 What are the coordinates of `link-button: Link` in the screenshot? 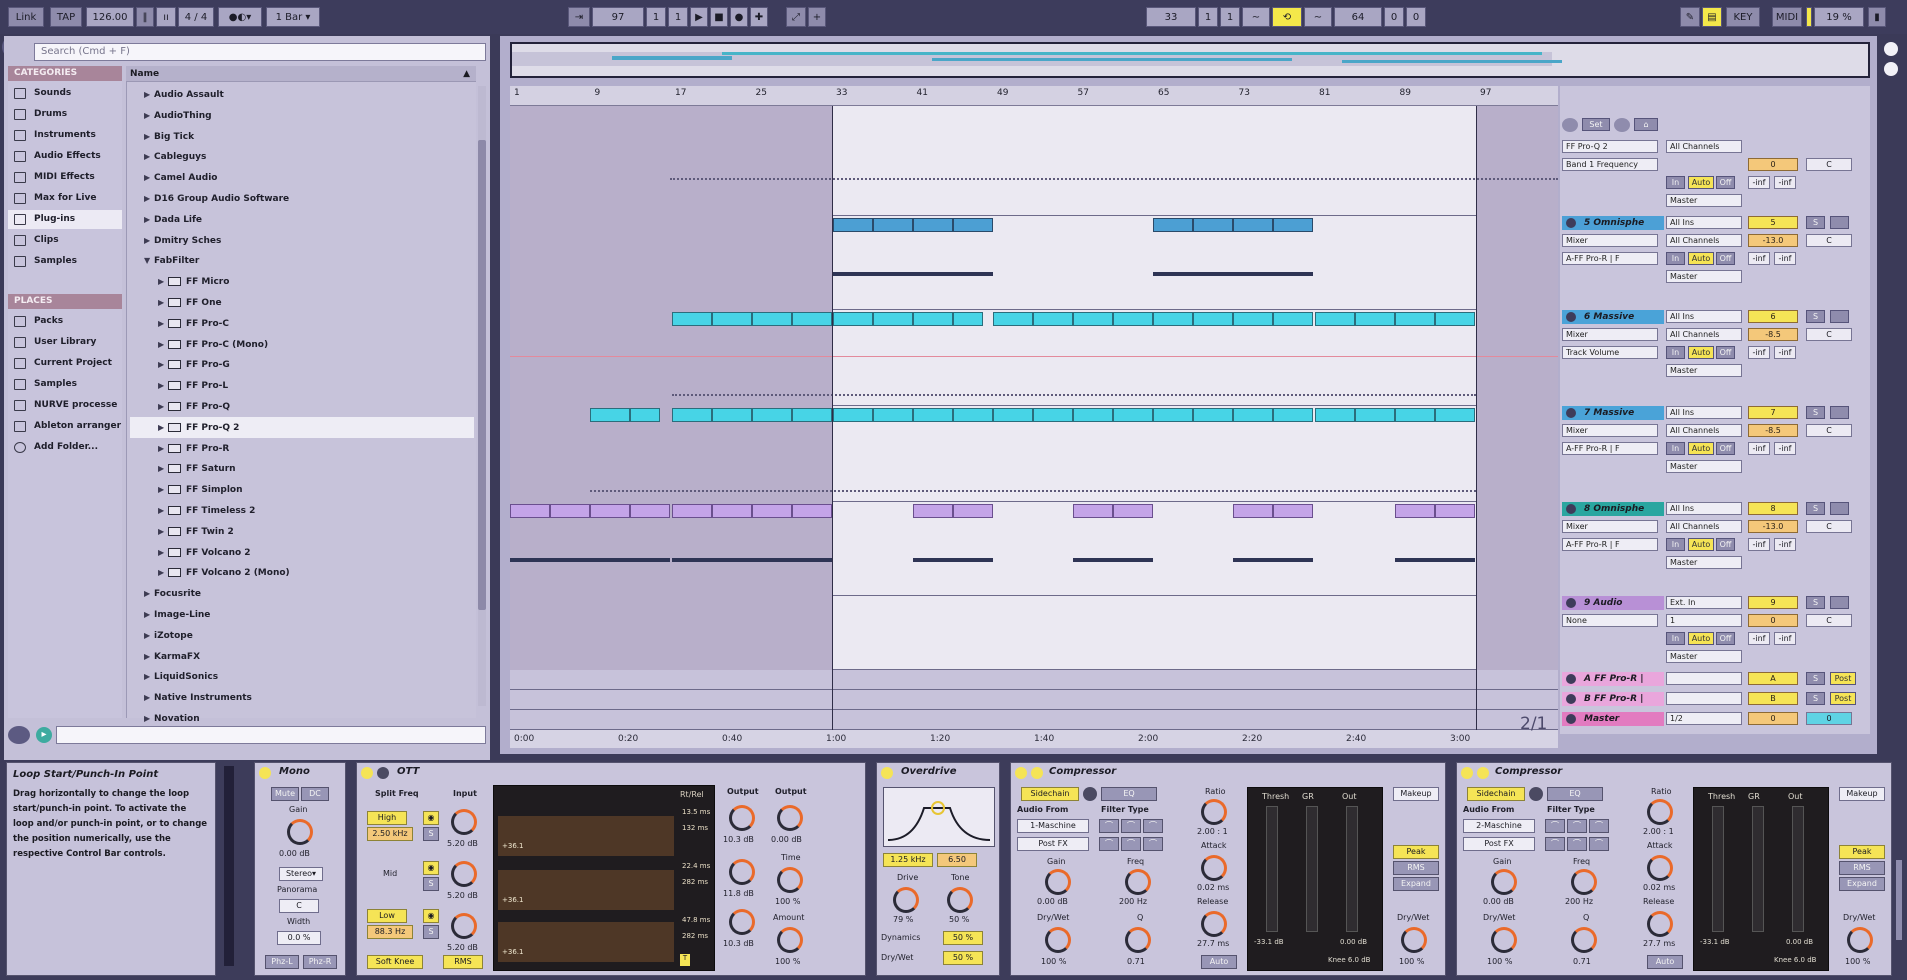 It's located at (26, 17).